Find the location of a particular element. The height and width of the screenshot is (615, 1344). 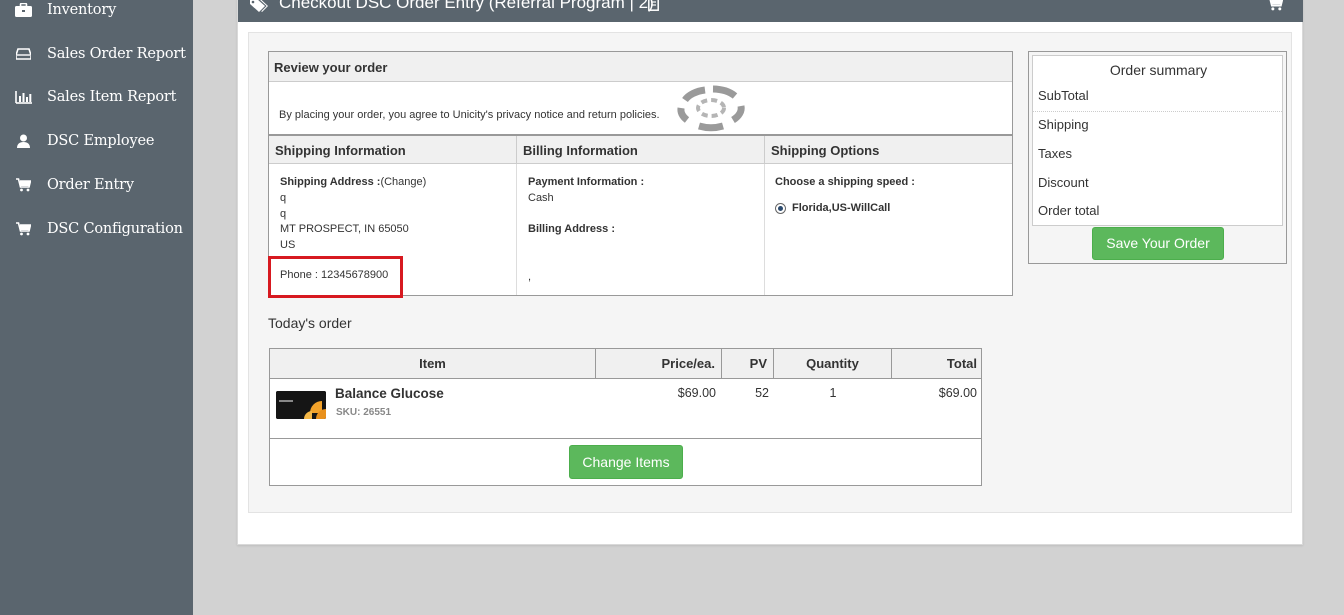

product-name: Balance Glucose is located at coordinates (389, 393).